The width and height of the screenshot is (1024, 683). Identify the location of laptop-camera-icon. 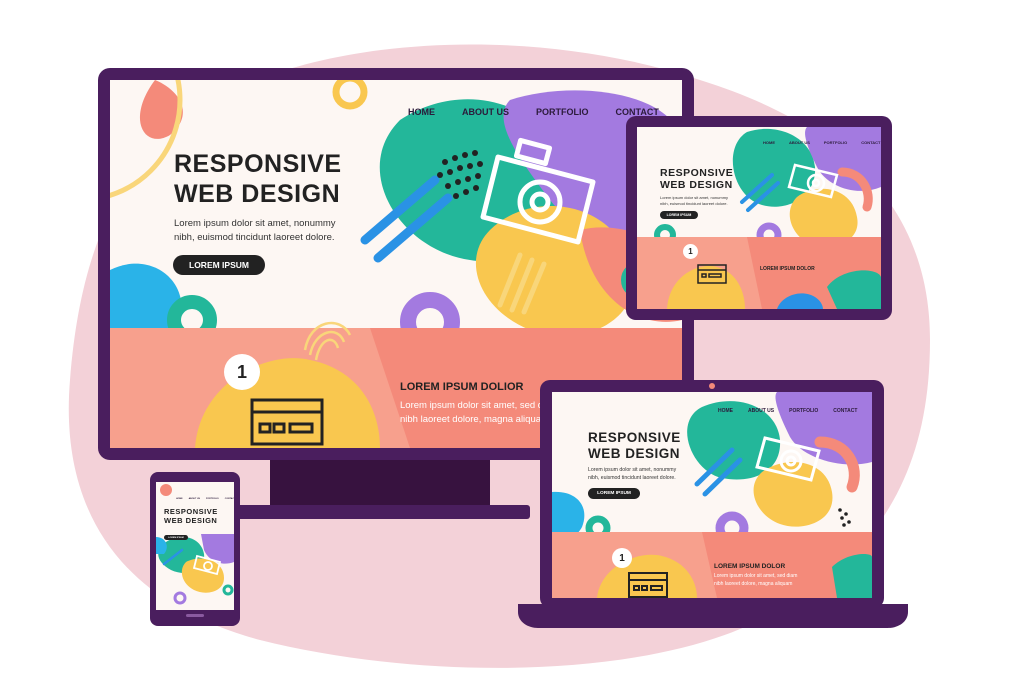
(788, 459).